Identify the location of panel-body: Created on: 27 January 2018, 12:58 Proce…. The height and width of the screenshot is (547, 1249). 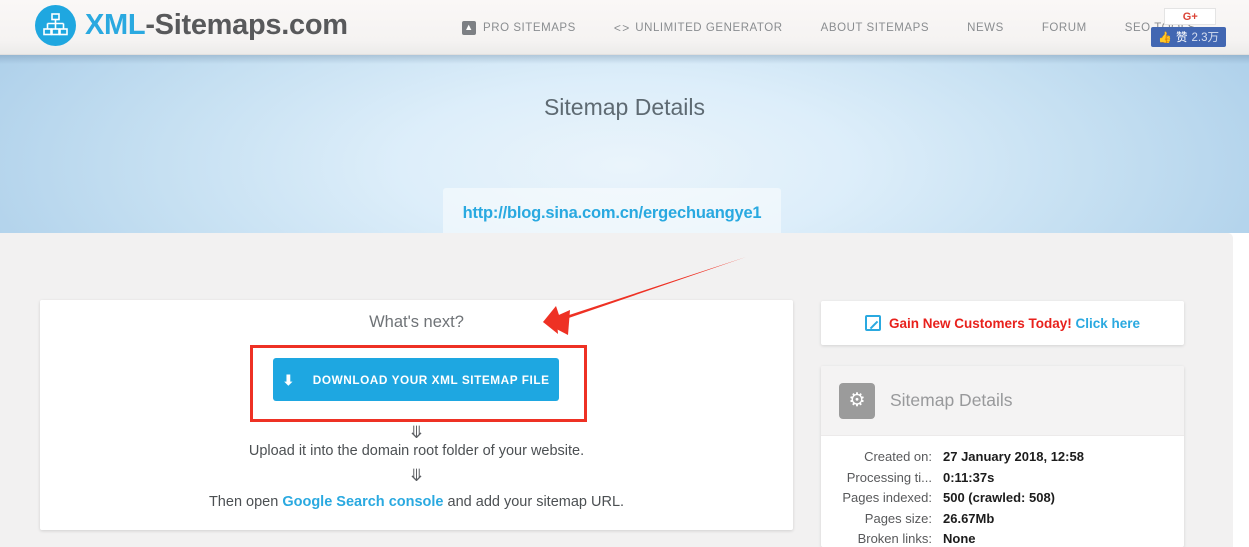
(1002, 491).